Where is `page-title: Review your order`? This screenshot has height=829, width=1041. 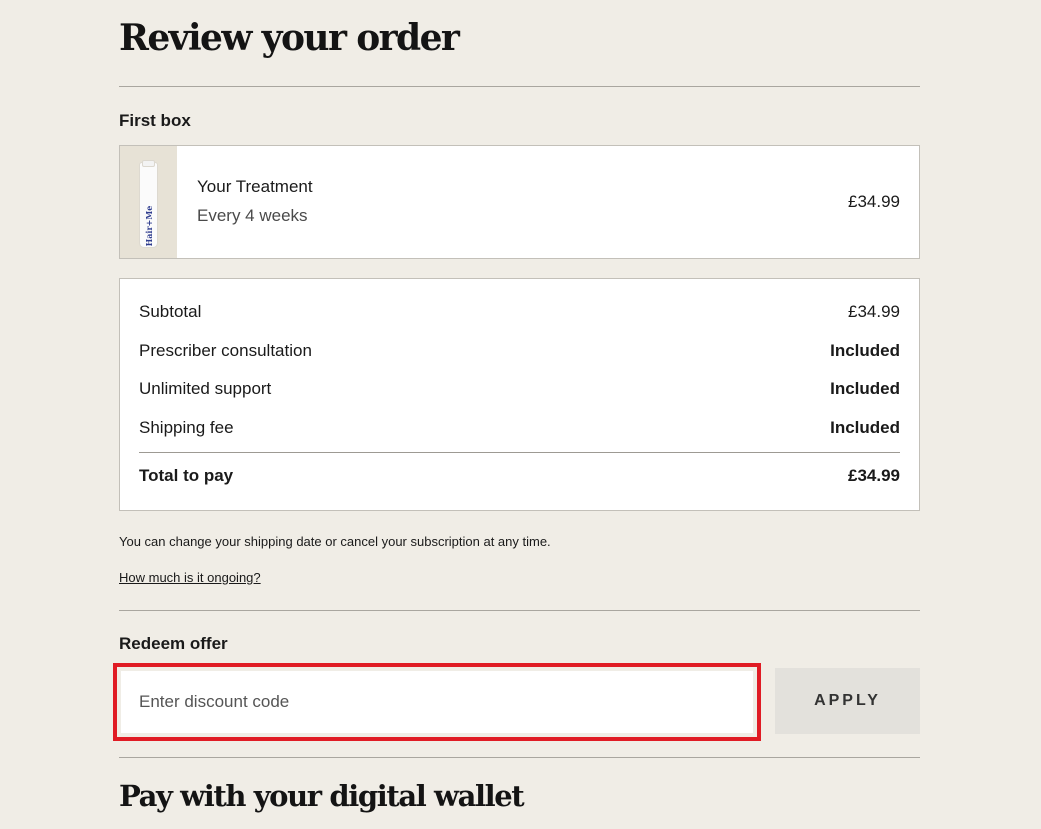
page-title: Review your order is located at coordinates (289, 38).